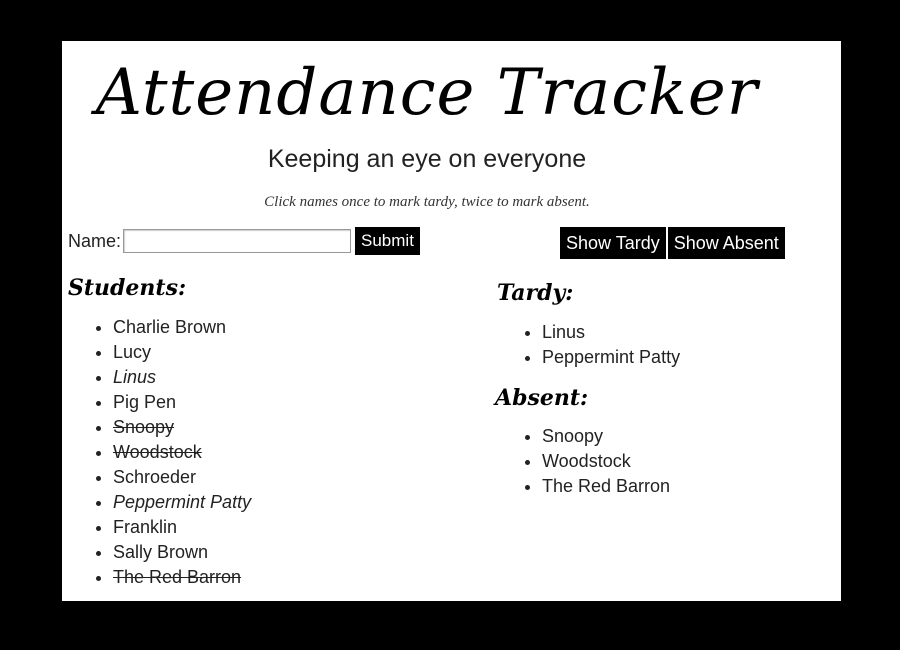 Image resolution: width=900 pixels, height=650 pixels. Describe the element at coordinates (182, 452) in the screenshot. I see `student-item: Woodstock` at that location.